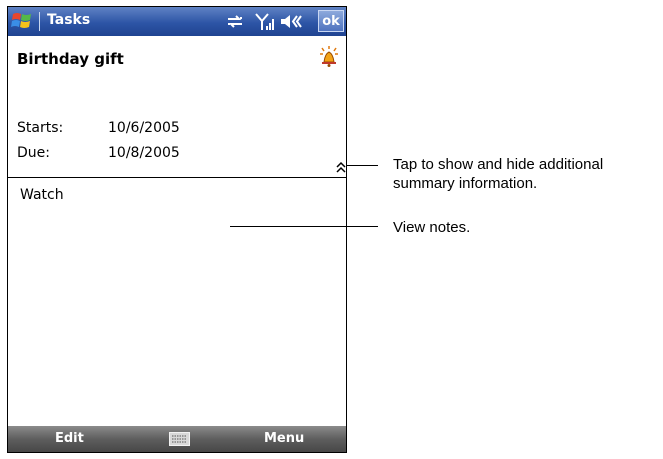  Describe the element at coordinates (465, 183) in the screenshot. I see `toggle-callout-line2: summary information.` at that location.